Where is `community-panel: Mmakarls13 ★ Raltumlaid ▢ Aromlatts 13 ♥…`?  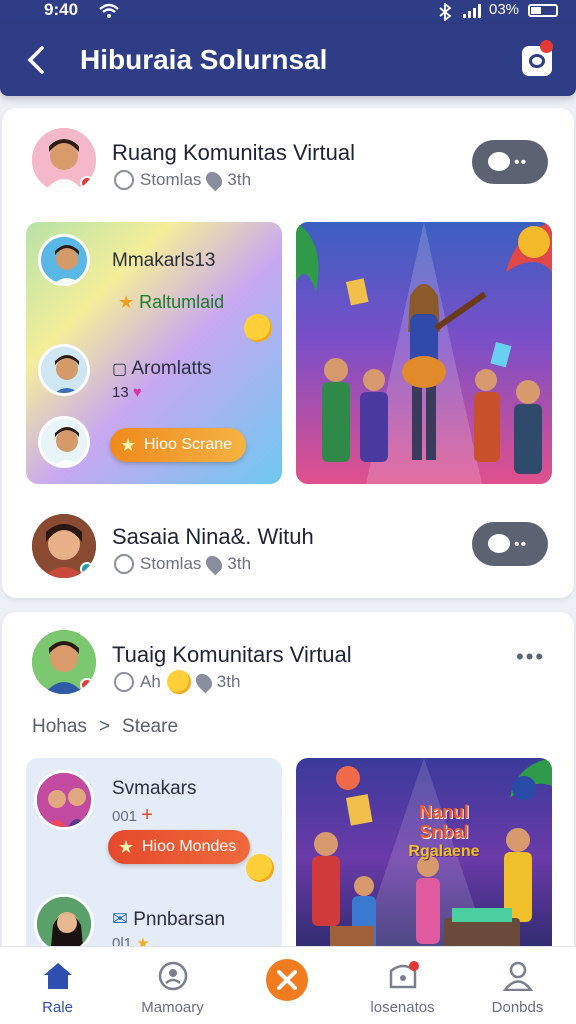 community-panel: Mmakarls13 ★ Raltumlaid ▢ Aromlatts 13 ♥… is located at coordinates (154, 353).